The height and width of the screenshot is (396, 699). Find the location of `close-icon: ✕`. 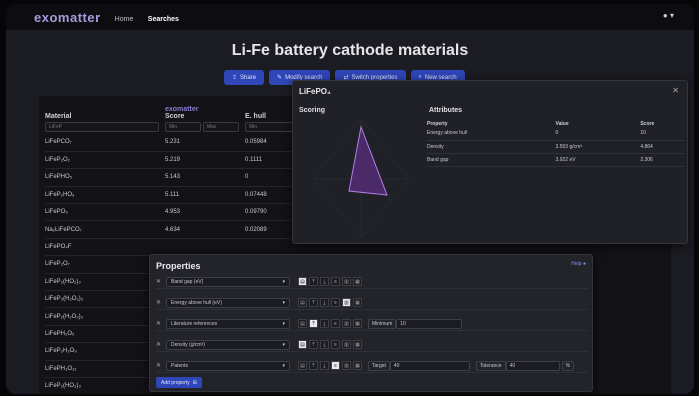

close-icon: ✕ is located at coordinates (675, 90).